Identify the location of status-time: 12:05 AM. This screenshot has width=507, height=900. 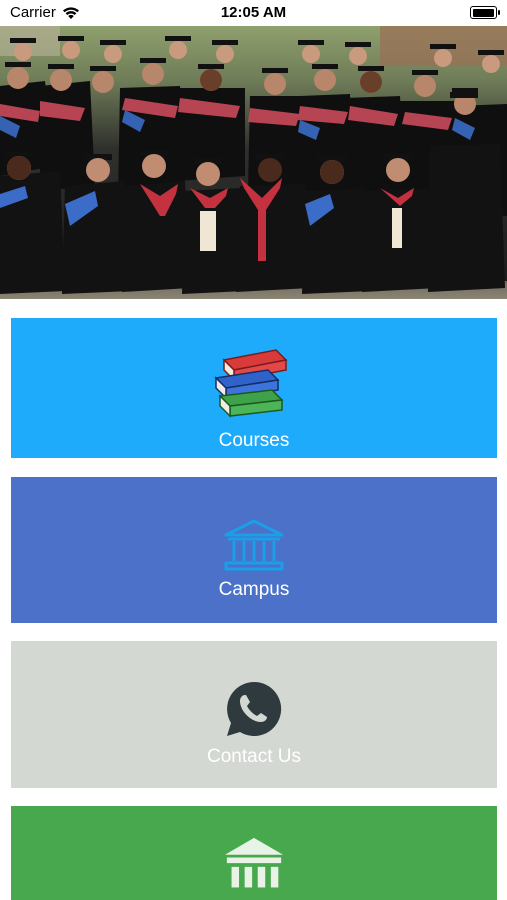
(253, 12).